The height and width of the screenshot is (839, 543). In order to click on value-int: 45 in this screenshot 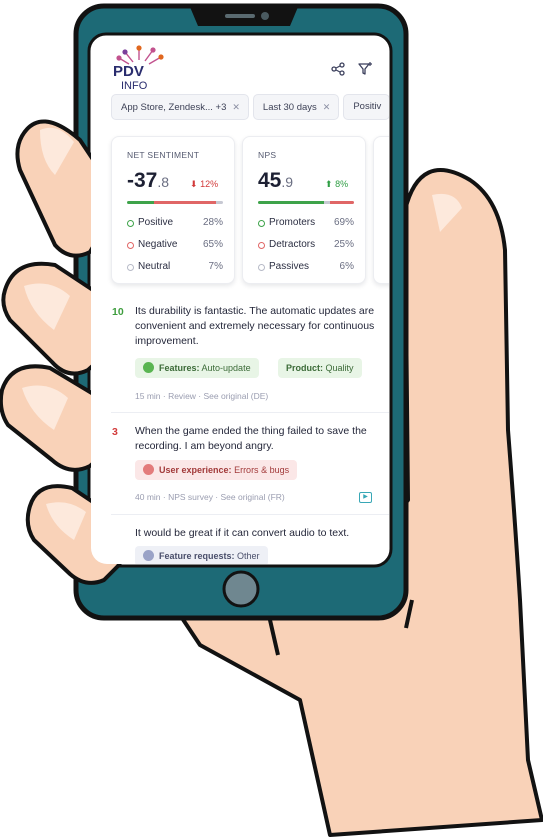, I will do `click(270, 180)`.